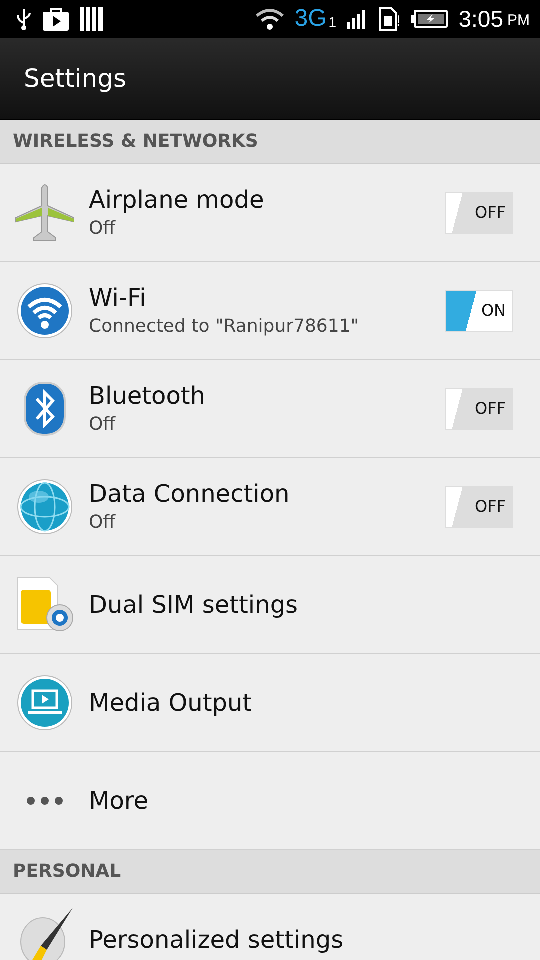 This screenshot has width=540, height=960. Describe the element at coordinates (67, 871) in the screenshot. I see `section-header: PERSONAL` at that location.